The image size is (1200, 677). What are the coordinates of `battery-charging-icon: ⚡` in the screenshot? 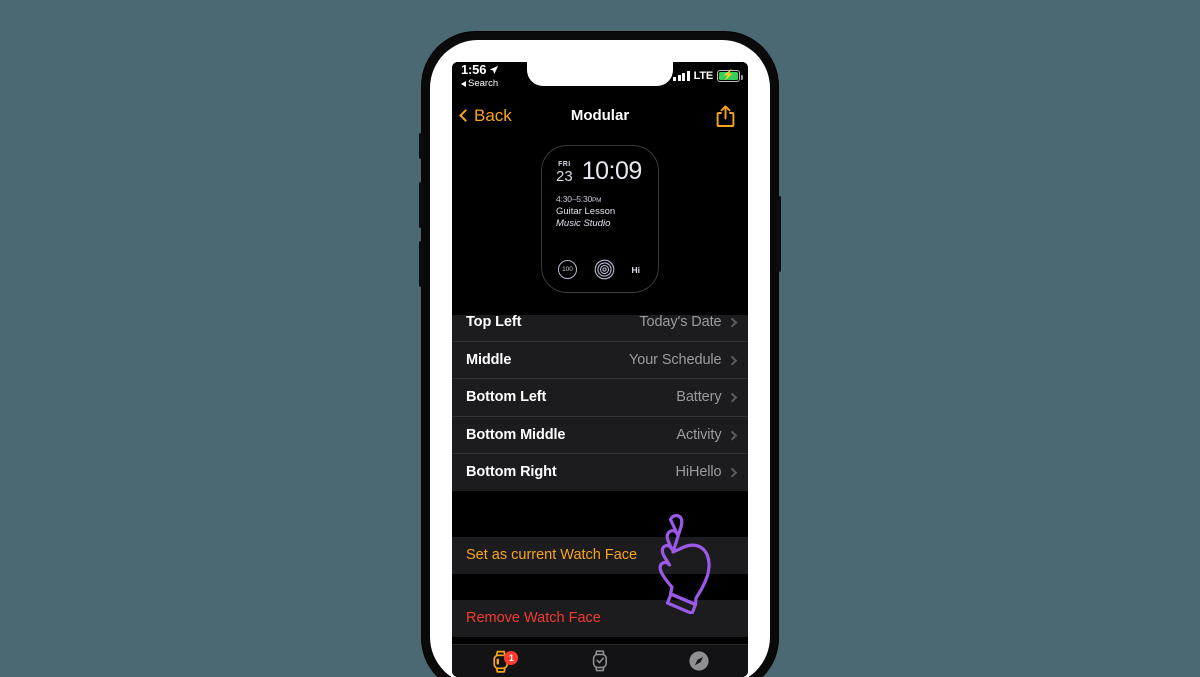 It's located at (730, 76).